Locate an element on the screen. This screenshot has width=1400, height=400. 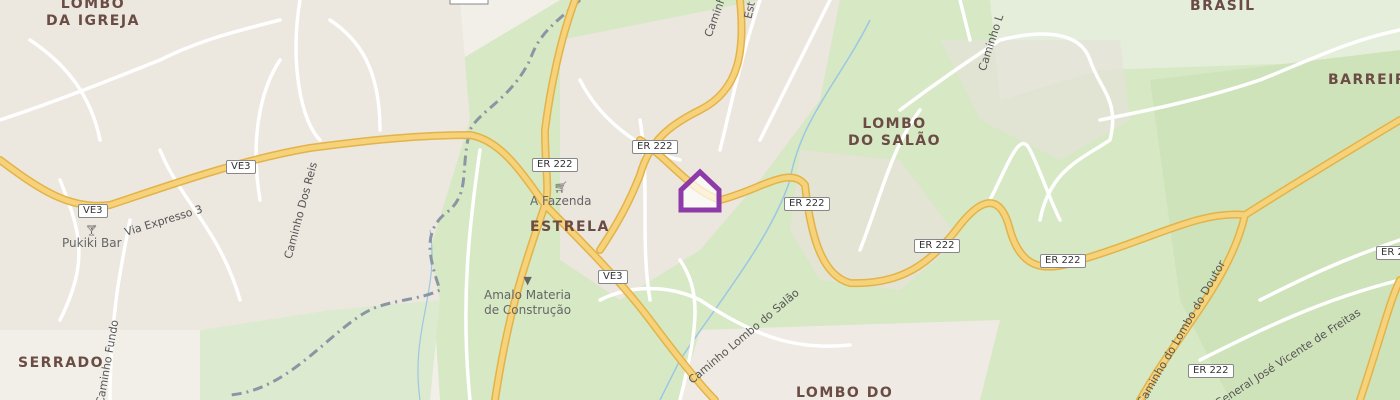
place-label-lombo-da-igreja: LOMBO DA IGREJA is located at coordinates (93, 15).